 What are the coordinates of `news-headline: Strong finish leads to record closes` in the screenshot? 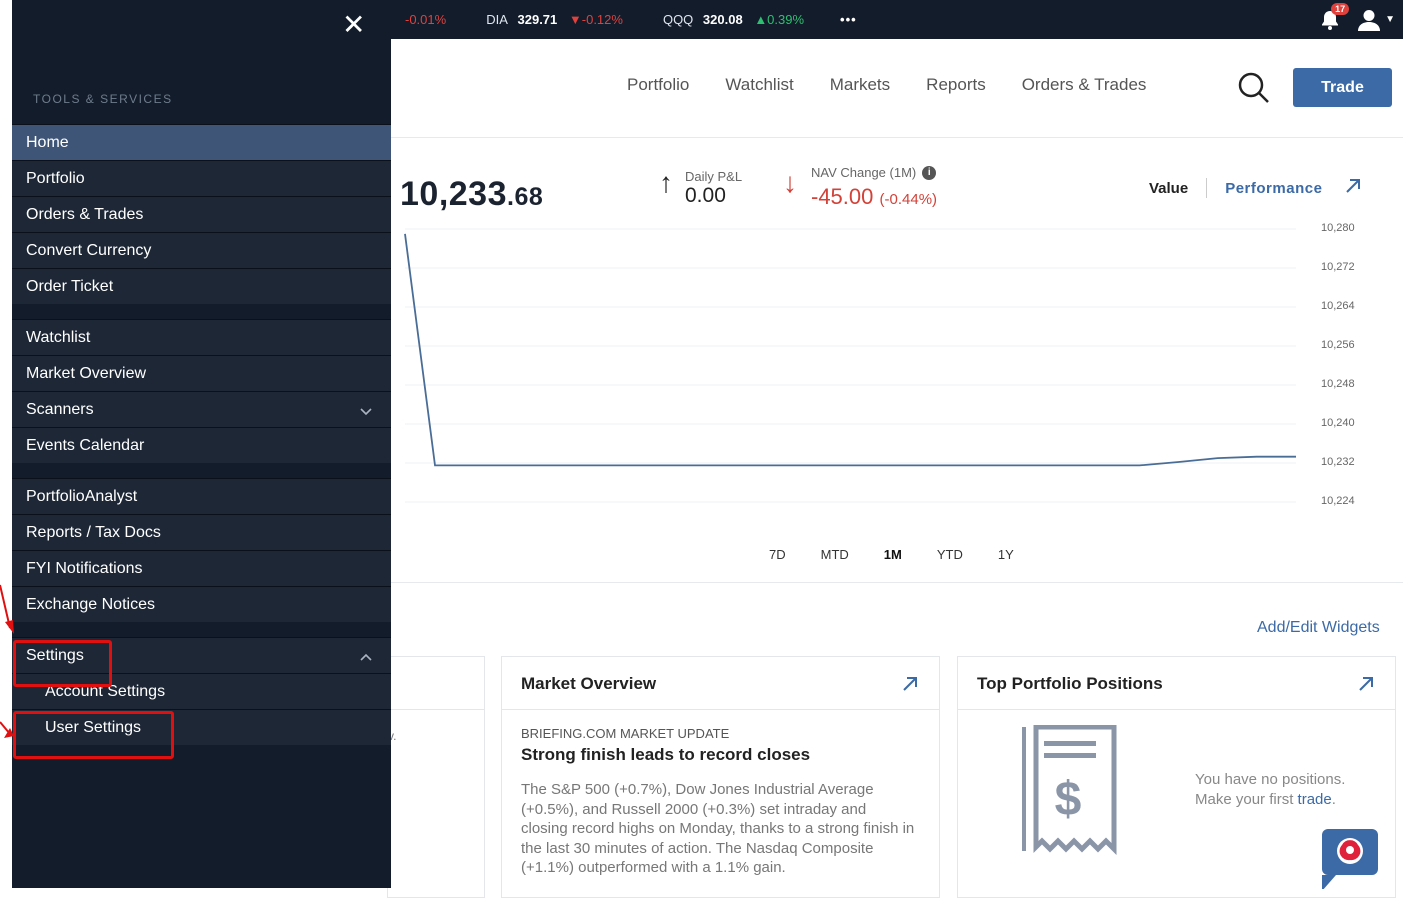 It's located at (665, 755).